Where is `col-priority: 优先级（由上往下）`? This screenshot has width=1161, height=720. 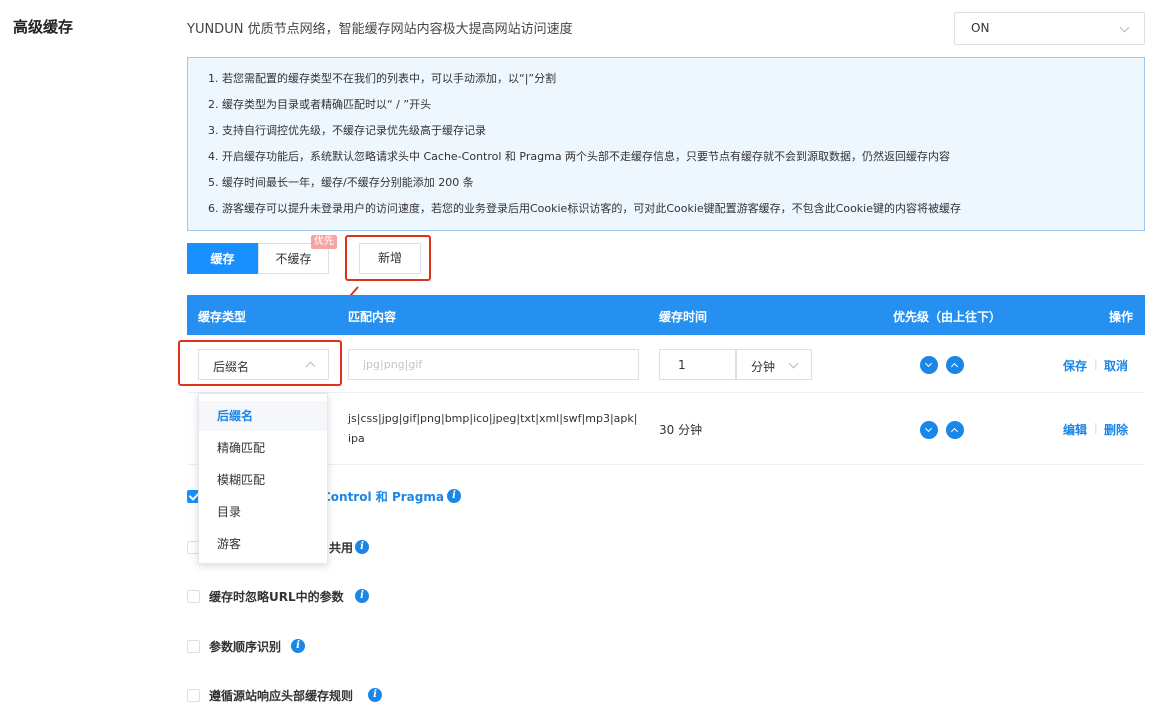
col-priority: 优先级（由上往下） is located at coordinates (947, 317).